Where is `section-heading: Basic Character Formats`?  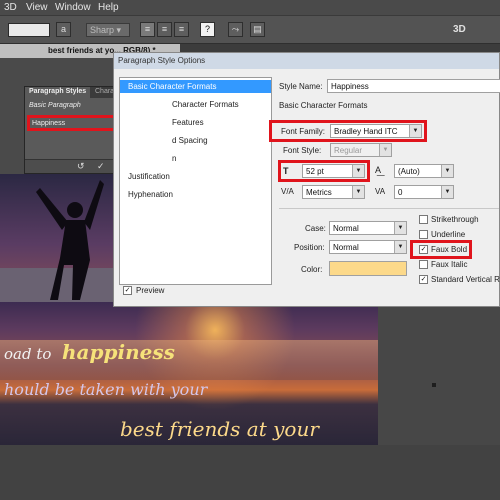 section-heading: Basic Character Formats is located at coordinates (323, 105).